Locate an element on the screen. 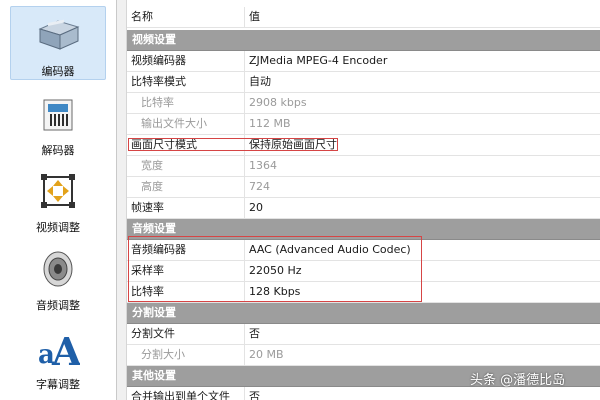  property-audio-bitrate: 比特率 128 Kbps is located at coordinates (363, 292).